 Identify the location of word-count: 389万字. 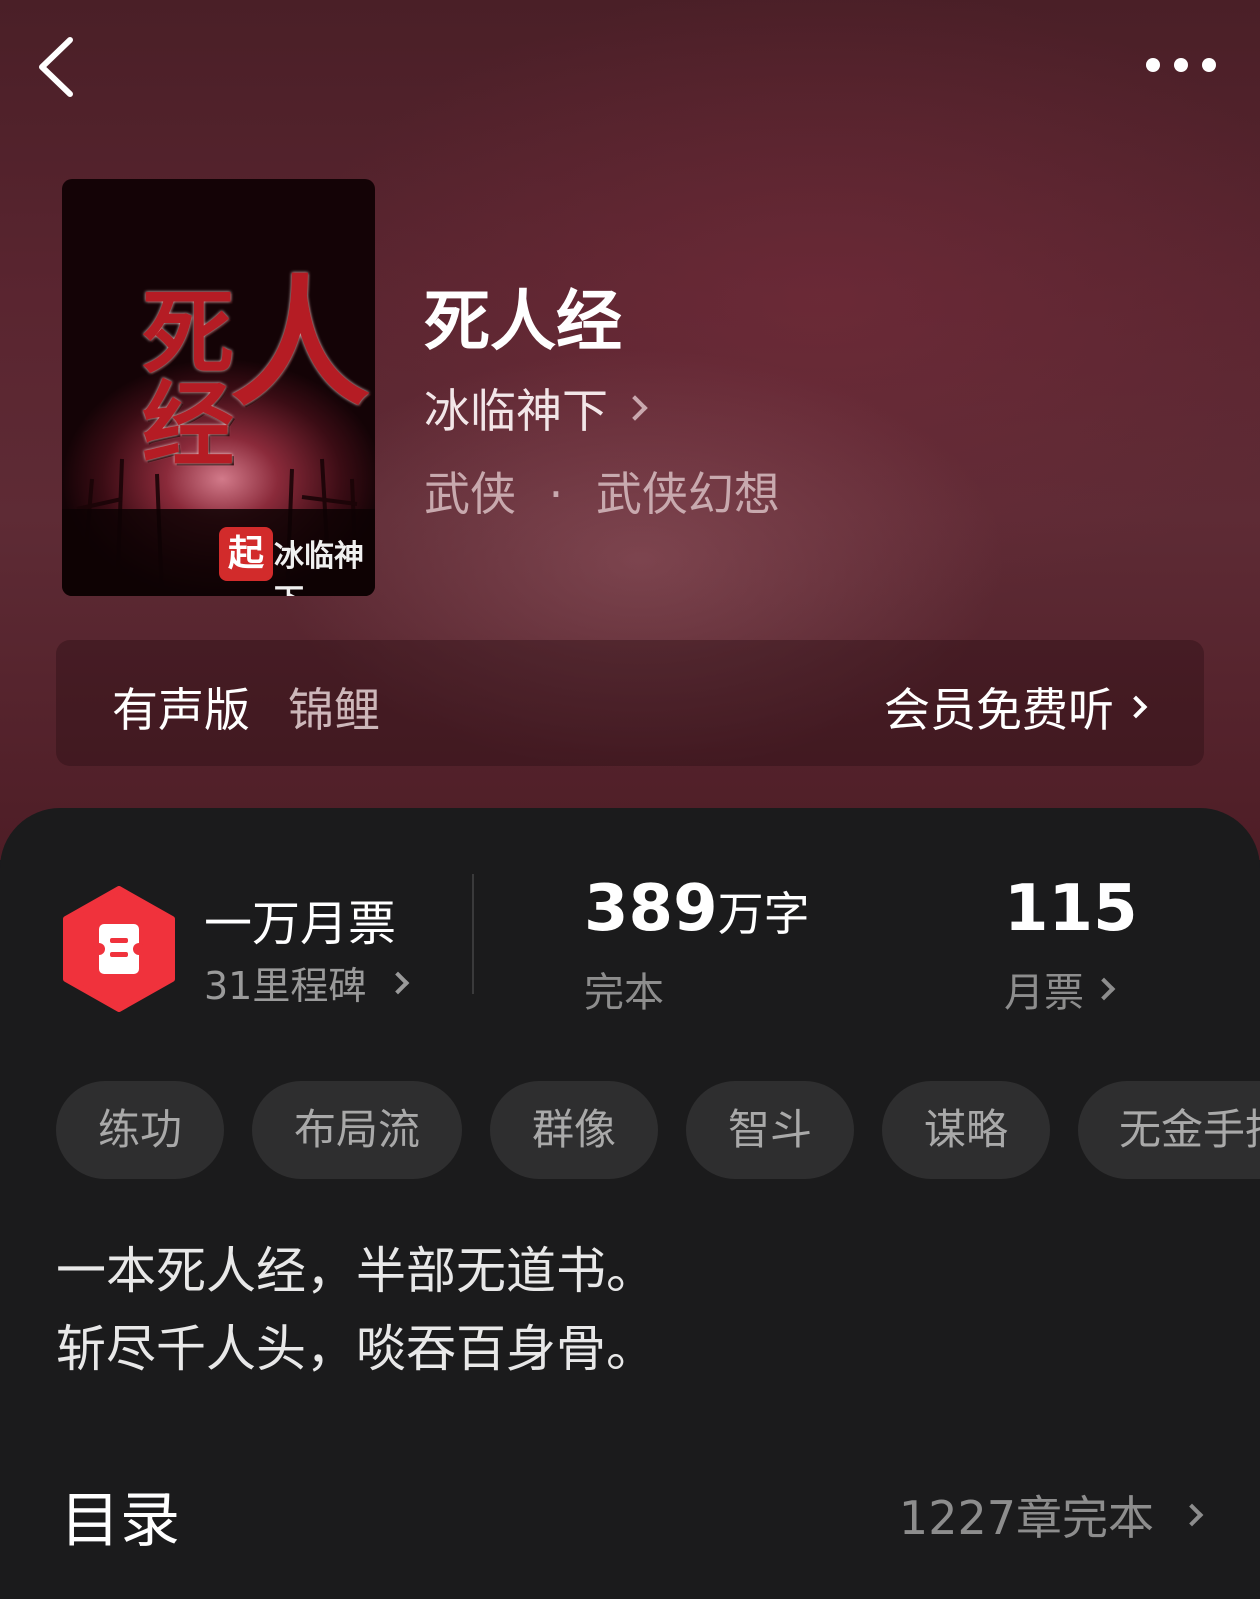
(697, 909).